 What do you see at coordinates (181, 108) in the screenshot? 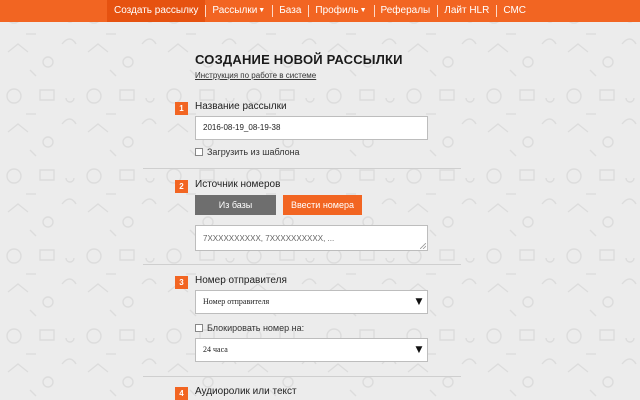
I see `step-1-badge: 1` at bounding box center [181, 108].